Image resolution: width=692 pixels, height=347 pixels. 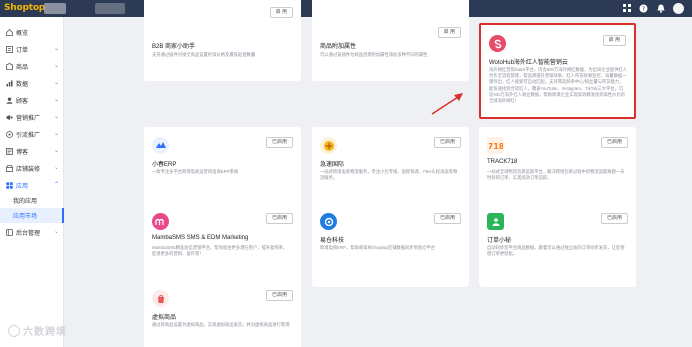 What do you see at coordinates (9, 152) in the screenshot?
I see `blog-icon` at bounding box center [9, 152].